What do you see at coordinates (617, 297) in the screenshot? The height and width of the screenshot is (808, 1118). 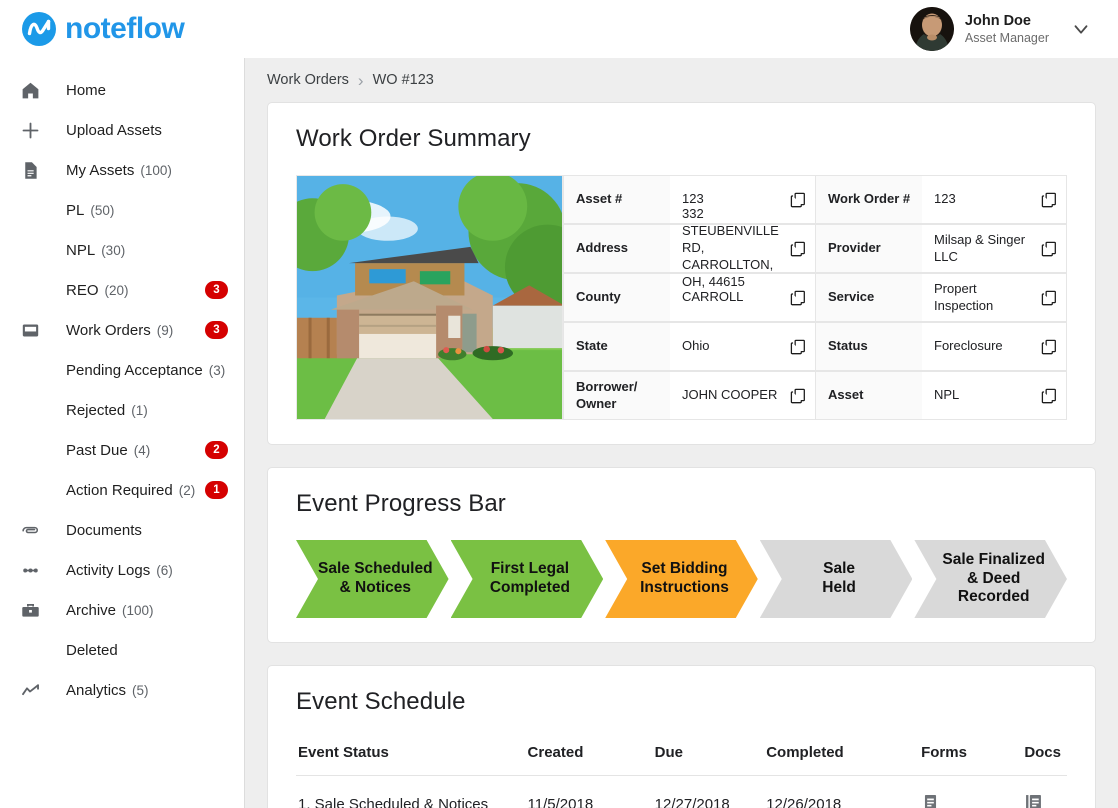 I see `field-label: County` at bounding box center [617, 297].